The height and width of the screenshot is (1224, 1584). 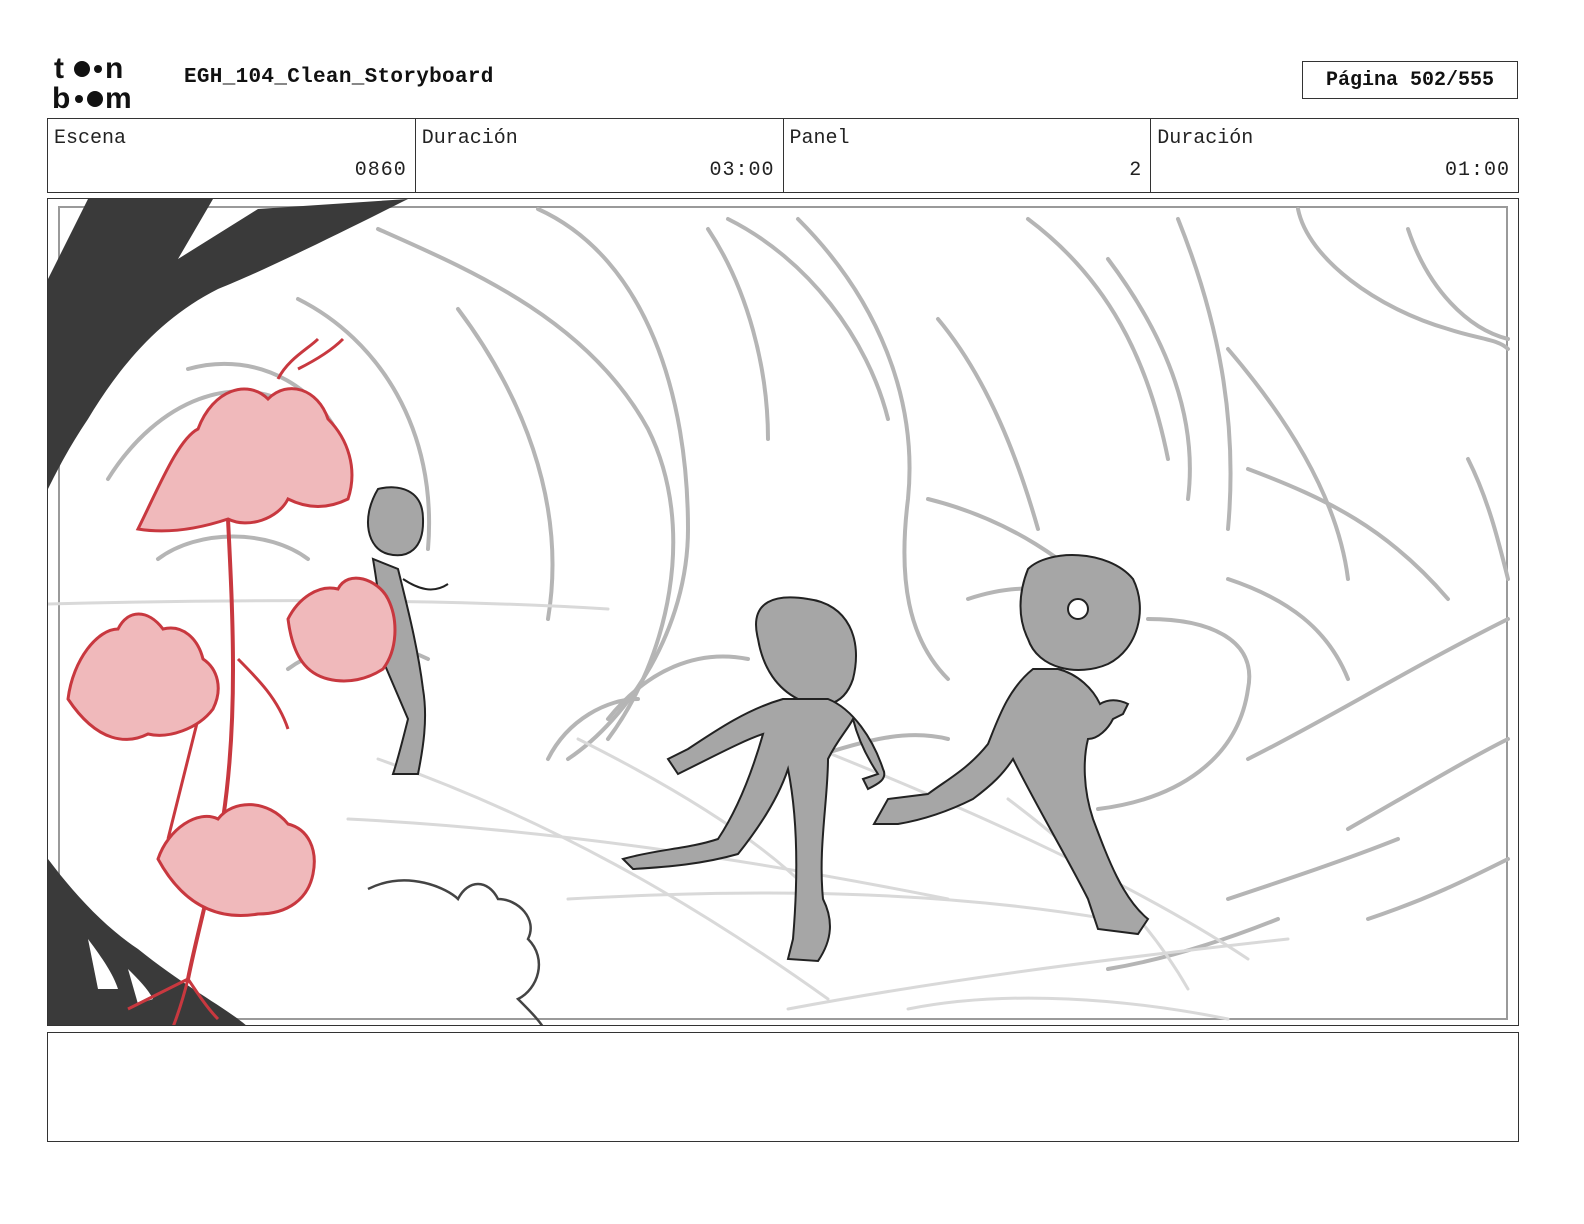 I want to click on scene-value: 0860, so click(x=380, y=170).